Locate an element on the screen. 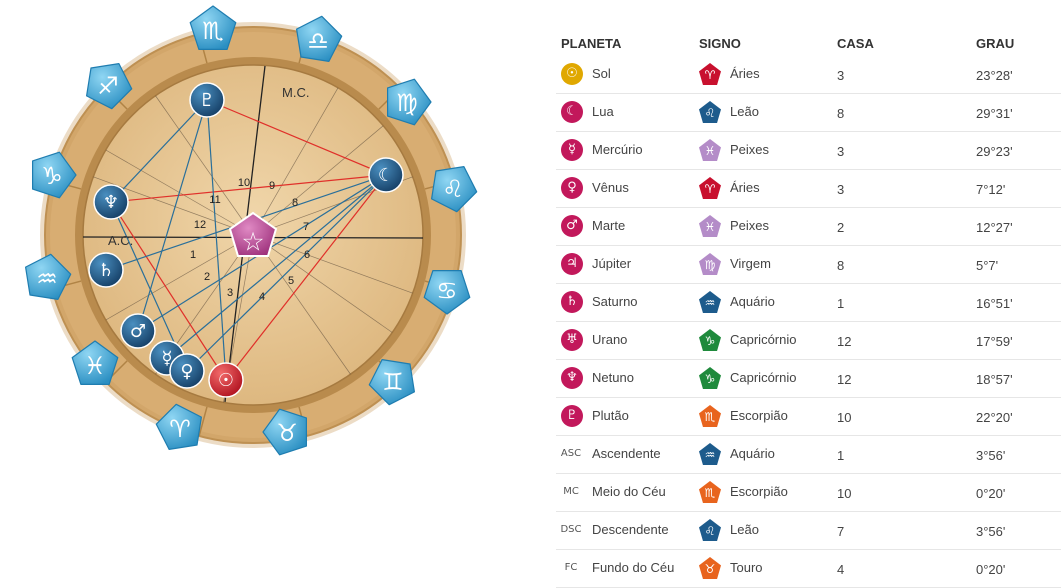 The height and width of the screenshot is (588, 1061). saturn-icon: ♄ is located at coordinates (106, 270).